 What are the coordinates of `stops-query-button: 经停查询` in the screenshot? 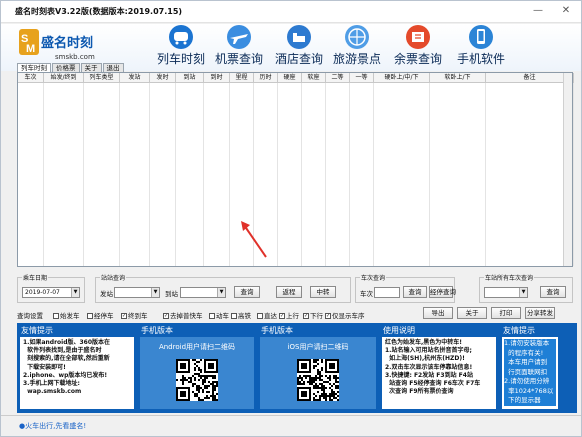 It's located at (442, 292).